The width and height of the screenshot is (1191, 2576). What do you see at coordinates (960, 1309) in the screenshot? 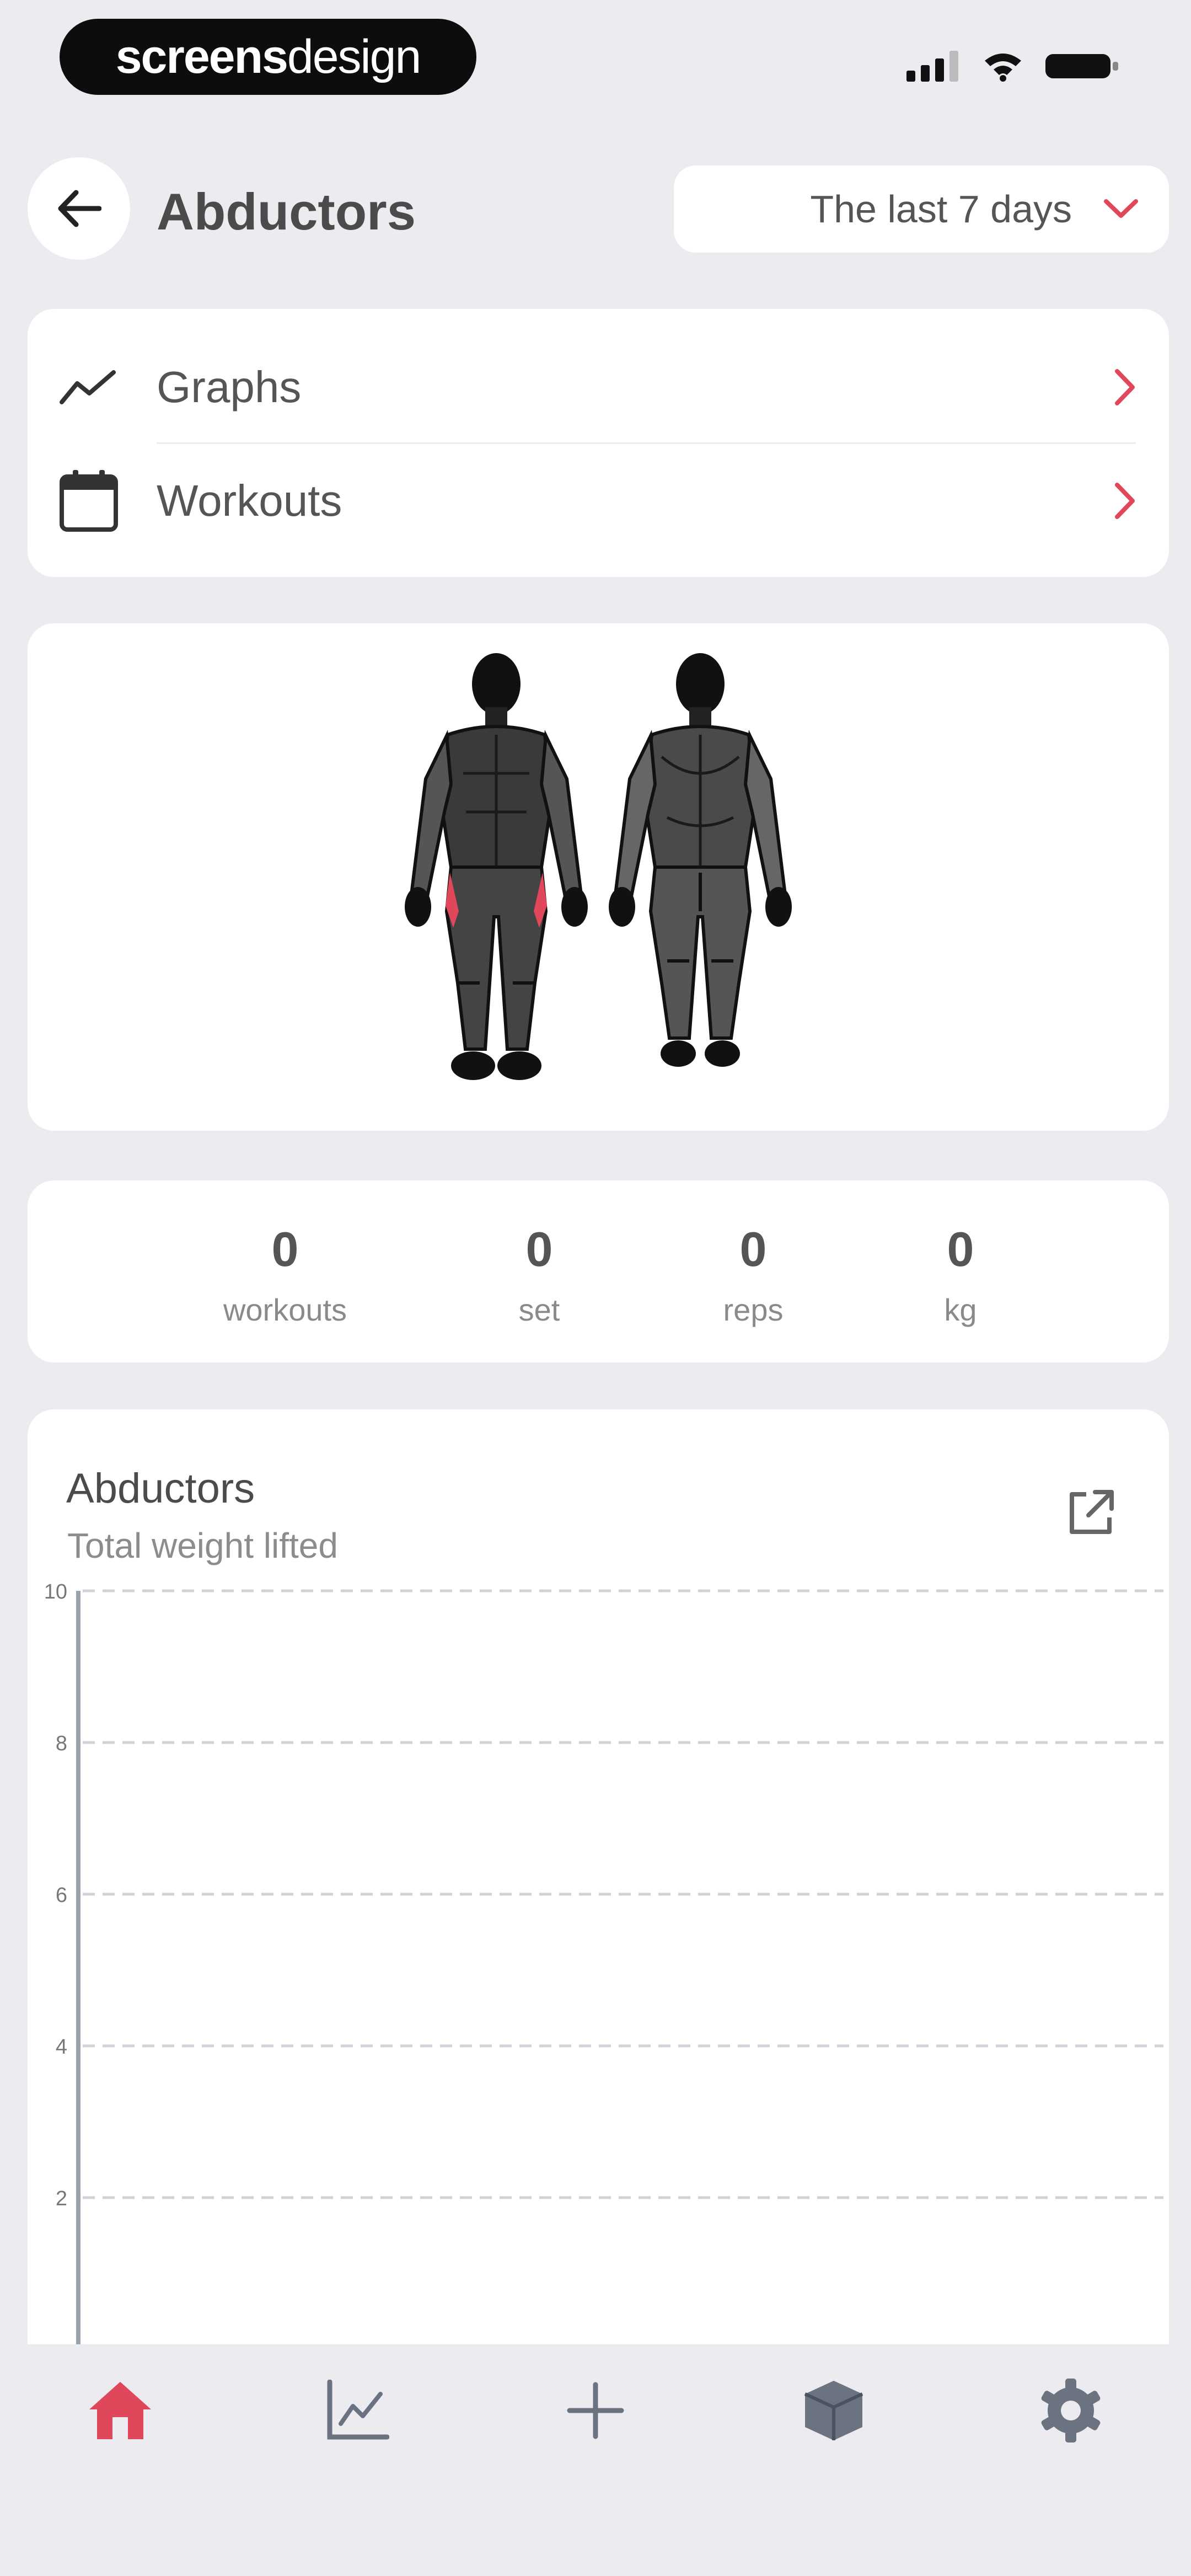
I see `stat-label: kg` at bounding box center [960, 1309].